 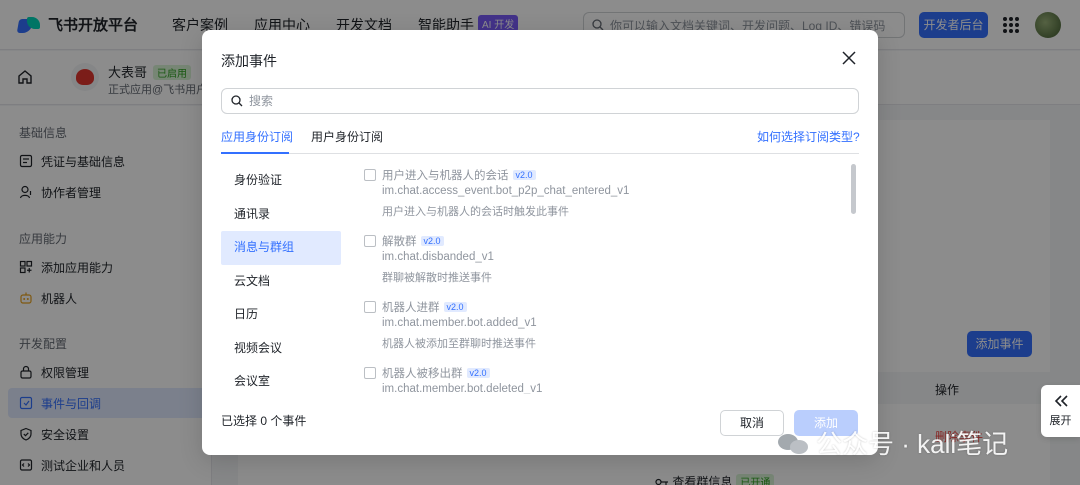 I want to click on event-name-label: 机器人被移出群, so click(x=422, y=374).